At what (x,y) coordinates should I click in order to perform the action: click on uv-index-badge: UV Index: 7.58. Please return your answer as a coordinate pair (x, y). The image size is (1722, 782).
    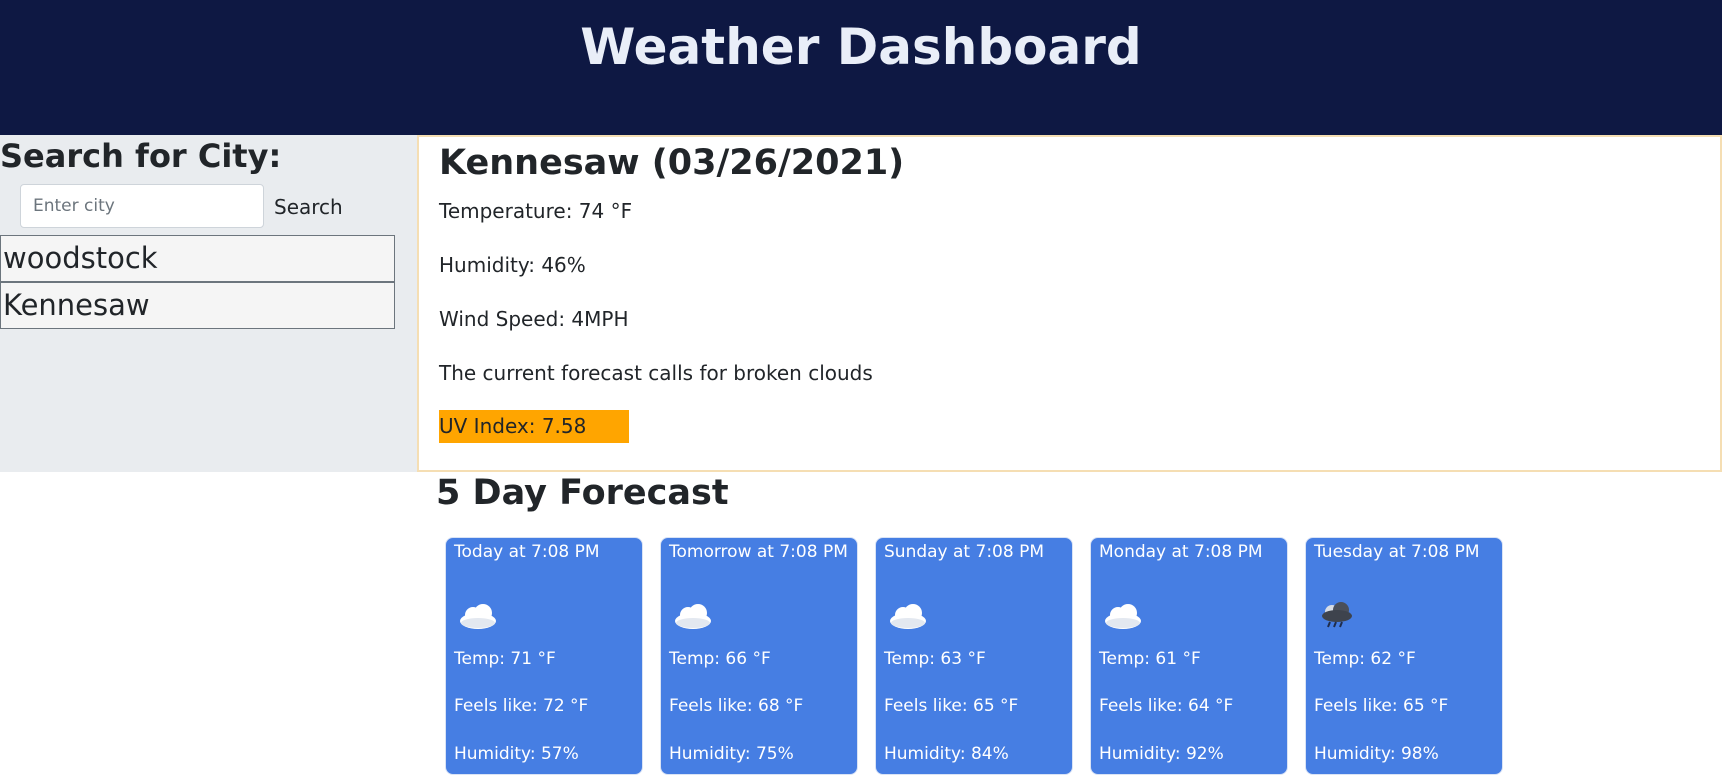
    Looking at the image, I should click on (534, 426).